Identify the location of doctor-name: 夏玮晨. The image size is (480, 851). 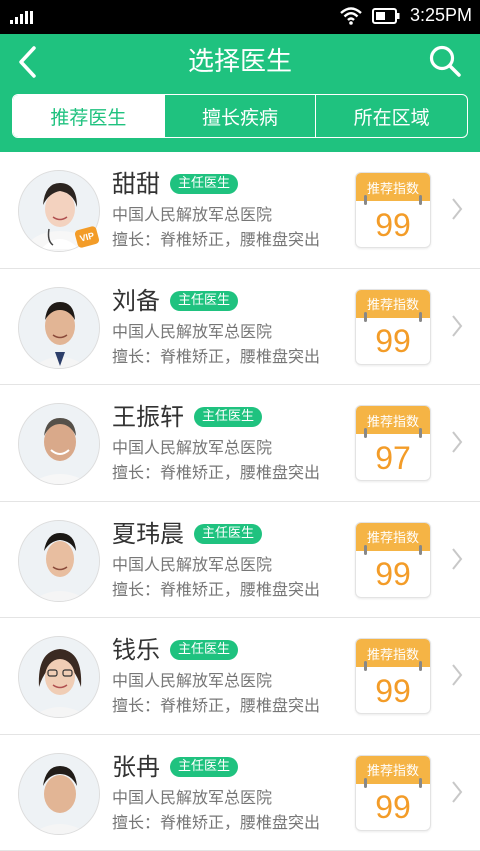
(148, 534).